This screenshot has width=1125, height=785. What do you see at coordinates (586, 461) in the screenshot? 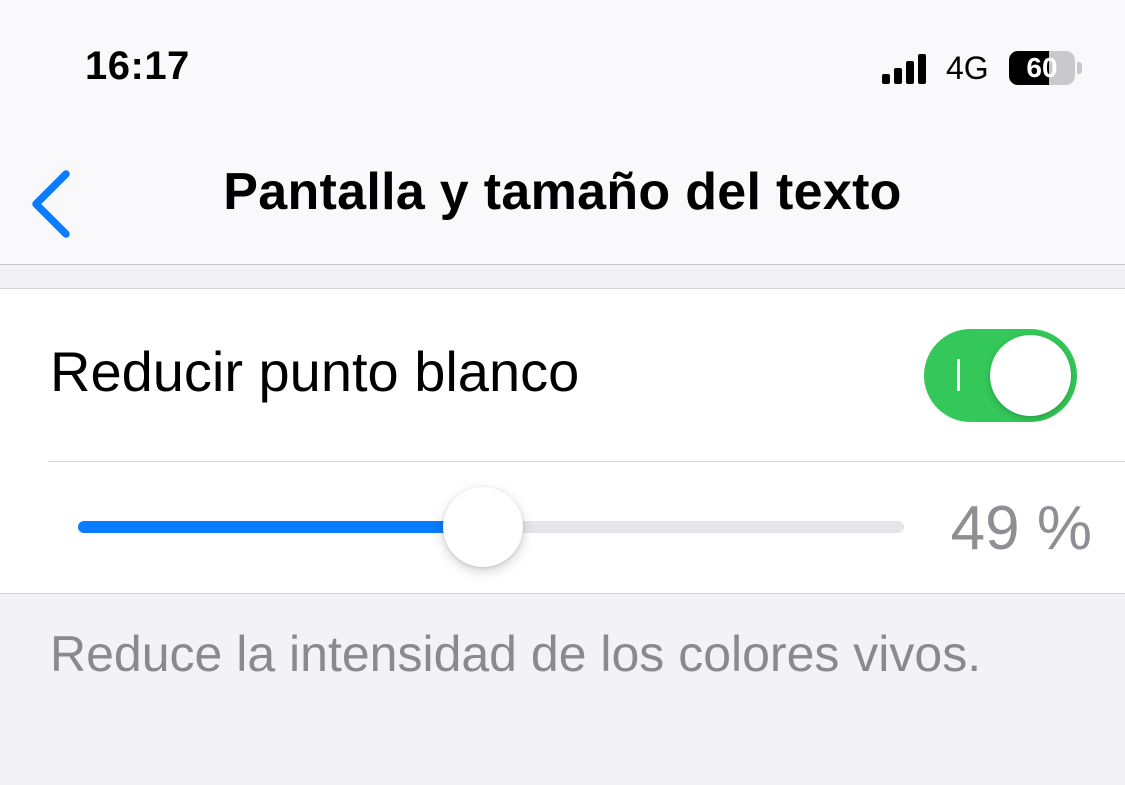
I see `row-separator` at bounding box center [586, 461].